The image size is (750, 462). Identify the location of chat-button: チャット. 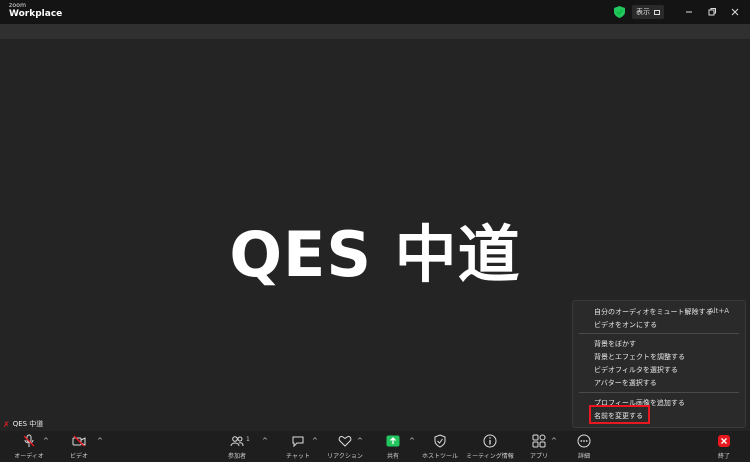
(298, 446).